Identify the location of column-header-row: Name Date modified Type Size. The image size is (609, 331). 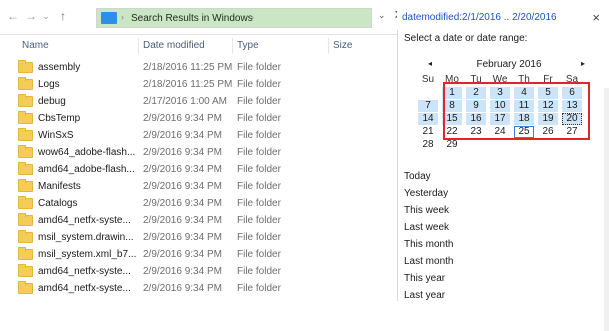
(196, 46).